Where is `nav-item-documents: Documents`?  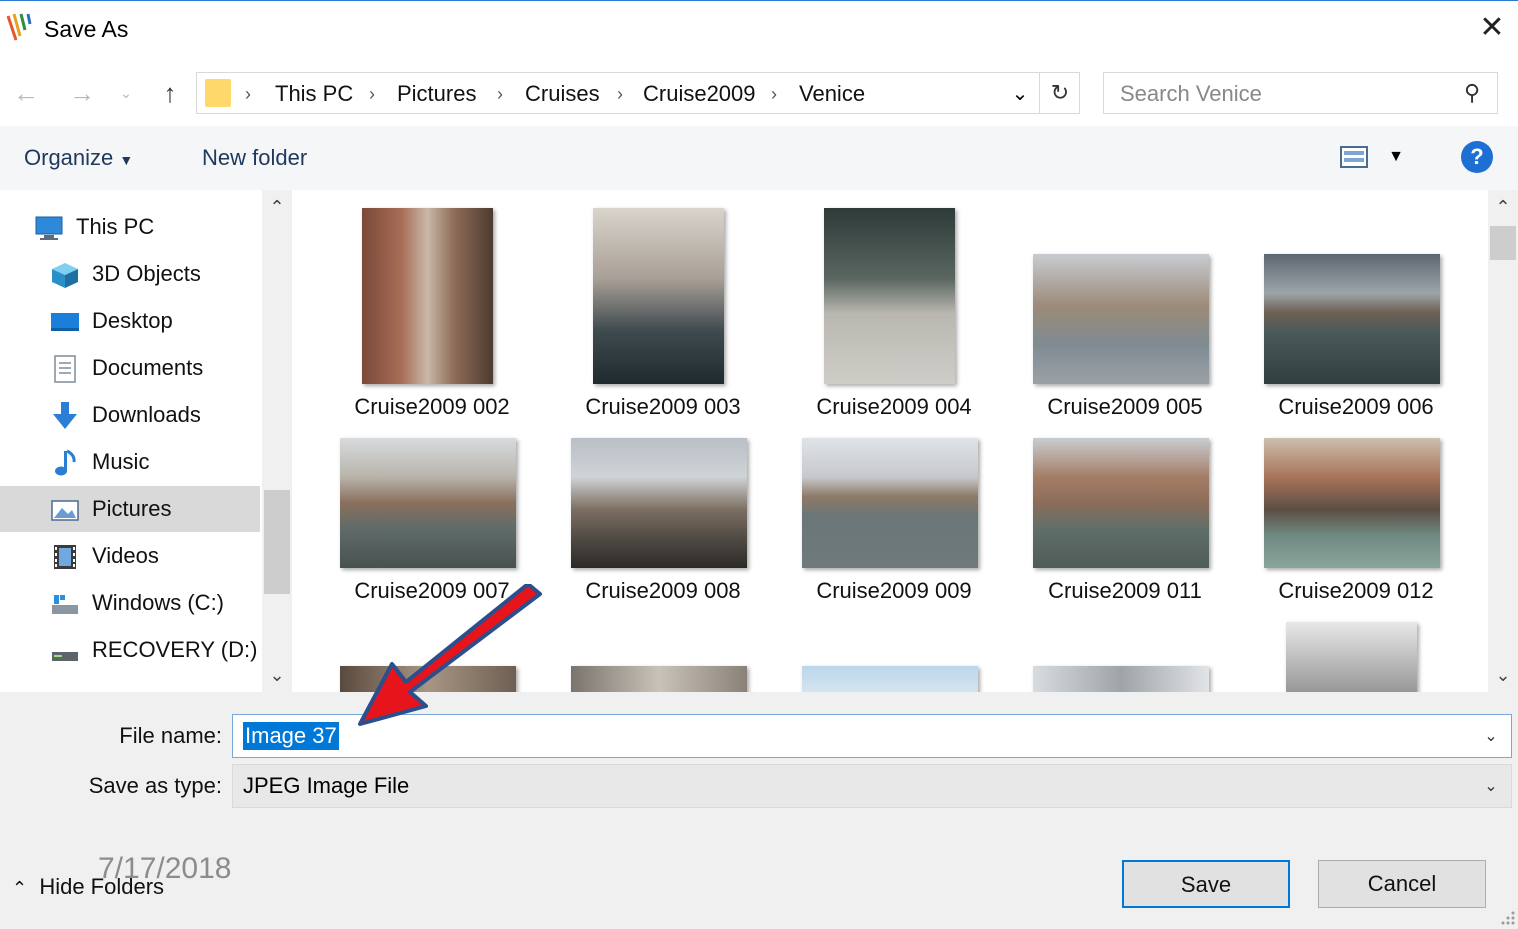 nav-item-documents: Documents is located at coordinates (130, 368).